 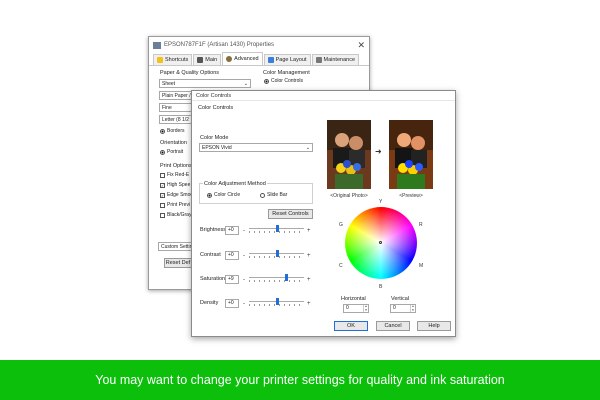 I want to click on saturation-value: +9, so click(x=231, y=279).